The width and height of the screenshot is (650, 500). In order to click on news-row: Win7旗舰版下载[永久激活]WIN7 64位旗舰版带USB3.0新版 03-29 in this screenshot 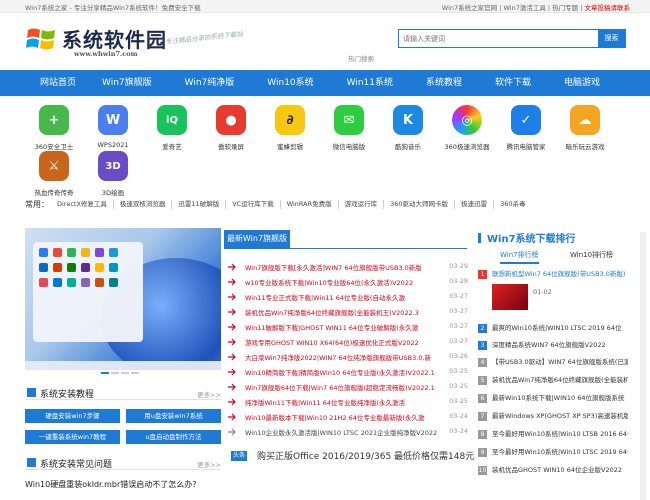, I will do `click(348, 268)`.